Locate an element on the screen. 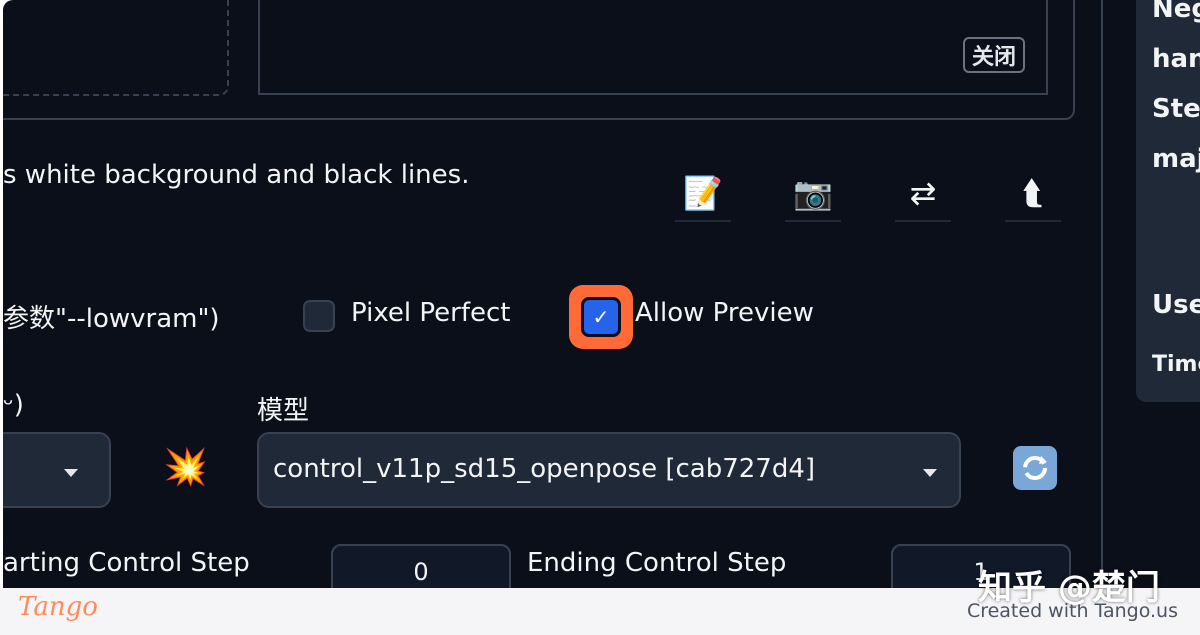 This screenshot has height=635, width=1200. zhihu-watermark: 知乎 @楚门 is located at coordinates (1069, 588).